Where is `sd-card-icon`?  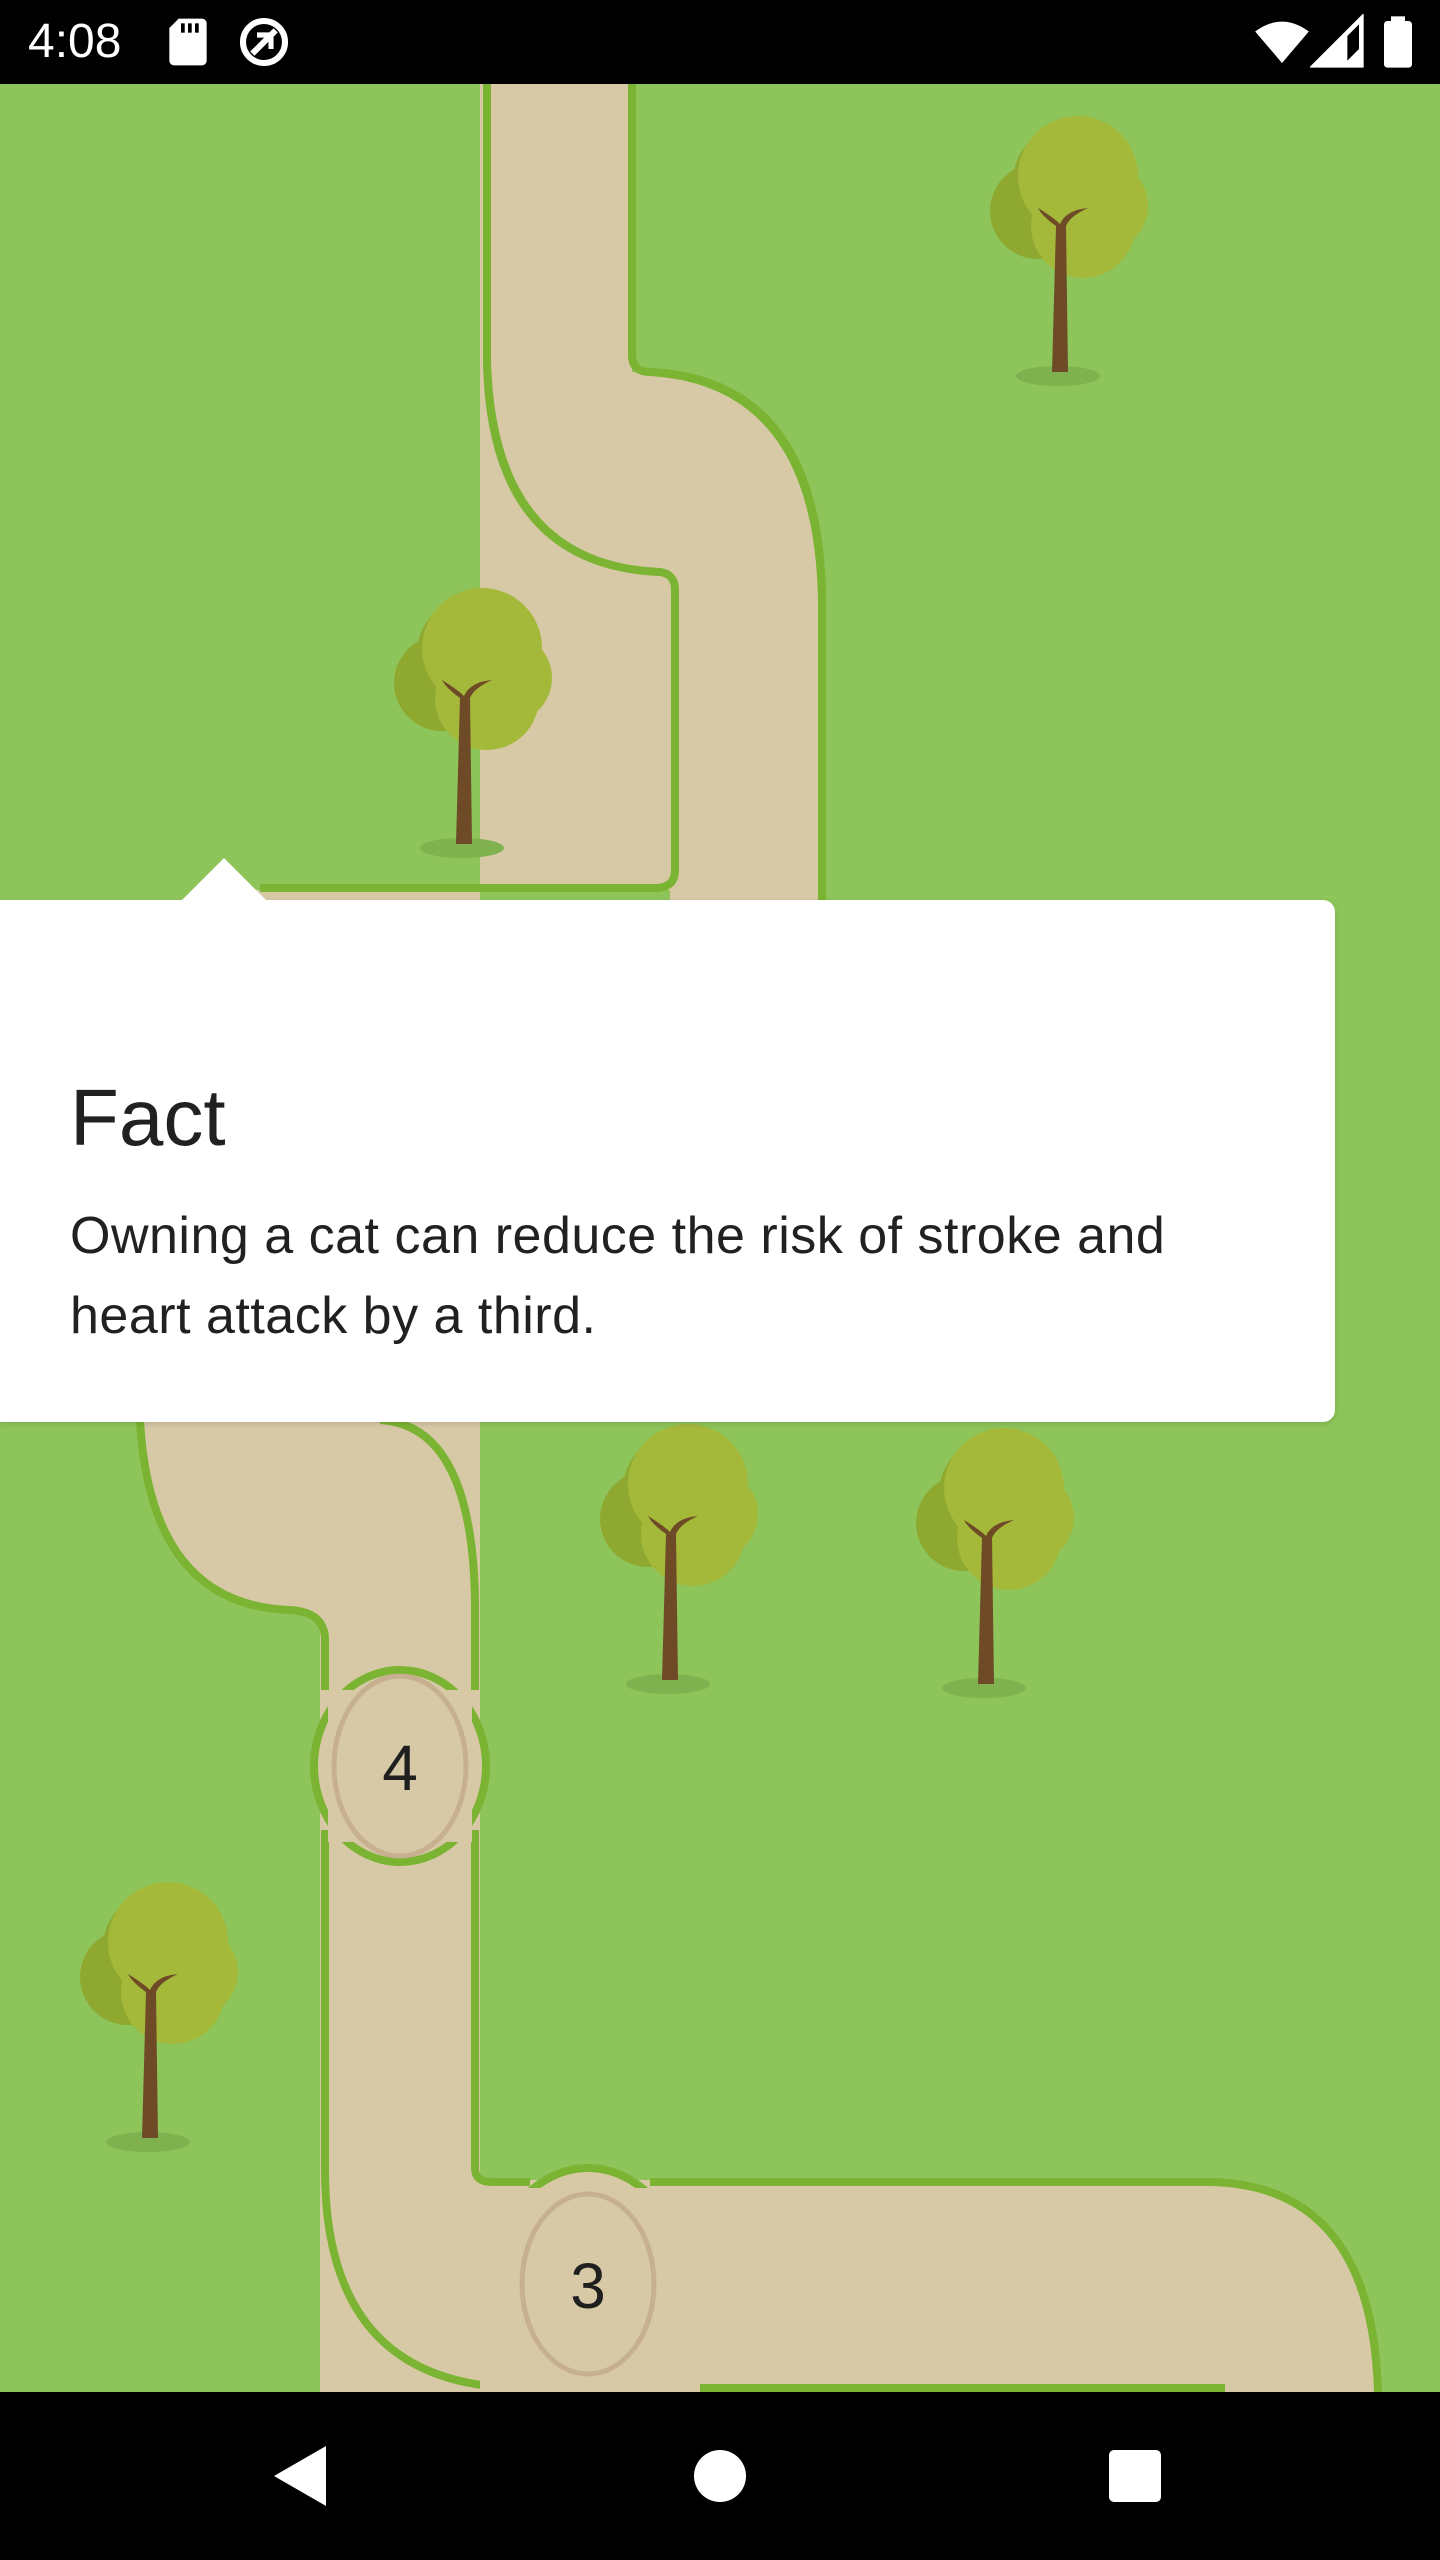
sd-card-icon is located at coordinates (188, 42).